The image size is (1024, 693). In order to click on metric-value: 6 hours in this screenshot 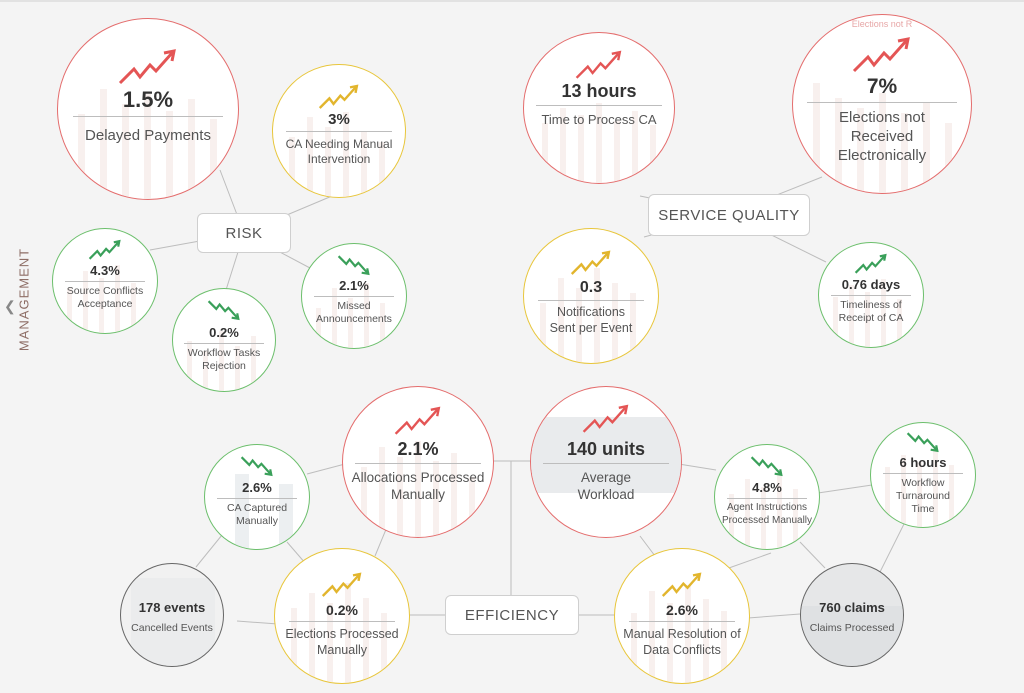, I will do `click(923, 462)`.